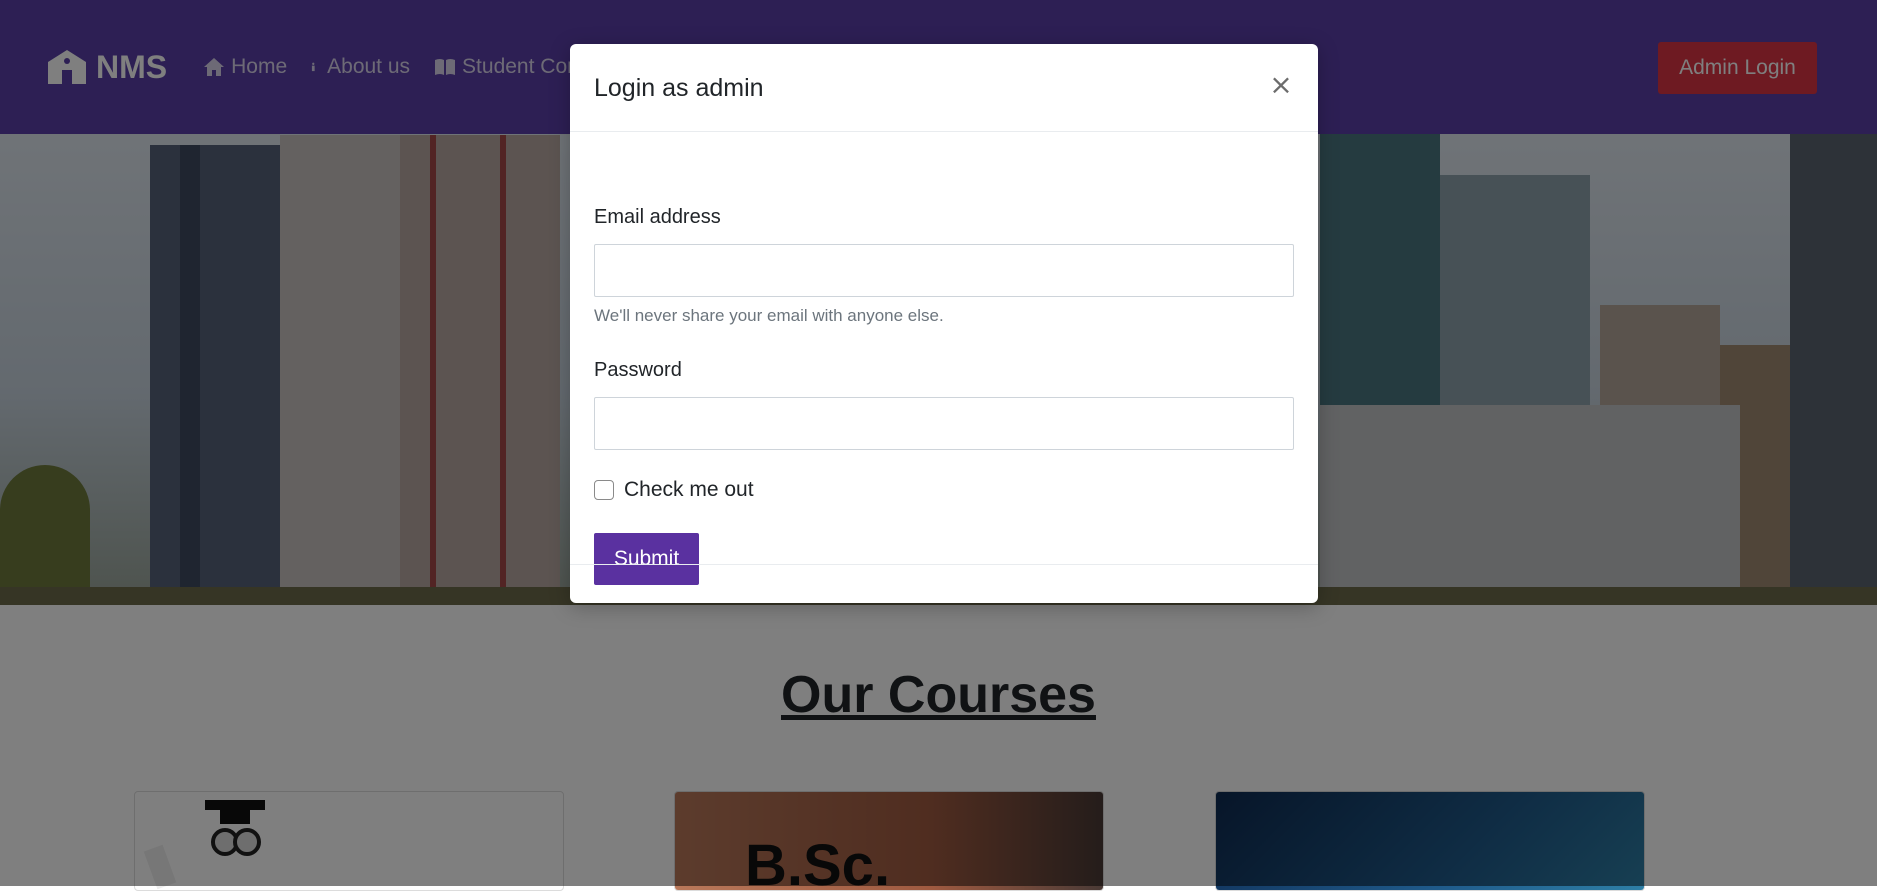 This screenshot has height=891, width=1877. Describe the element at coordinates (638, 370) in the screenshot. I see `password-label: Password` at that location.